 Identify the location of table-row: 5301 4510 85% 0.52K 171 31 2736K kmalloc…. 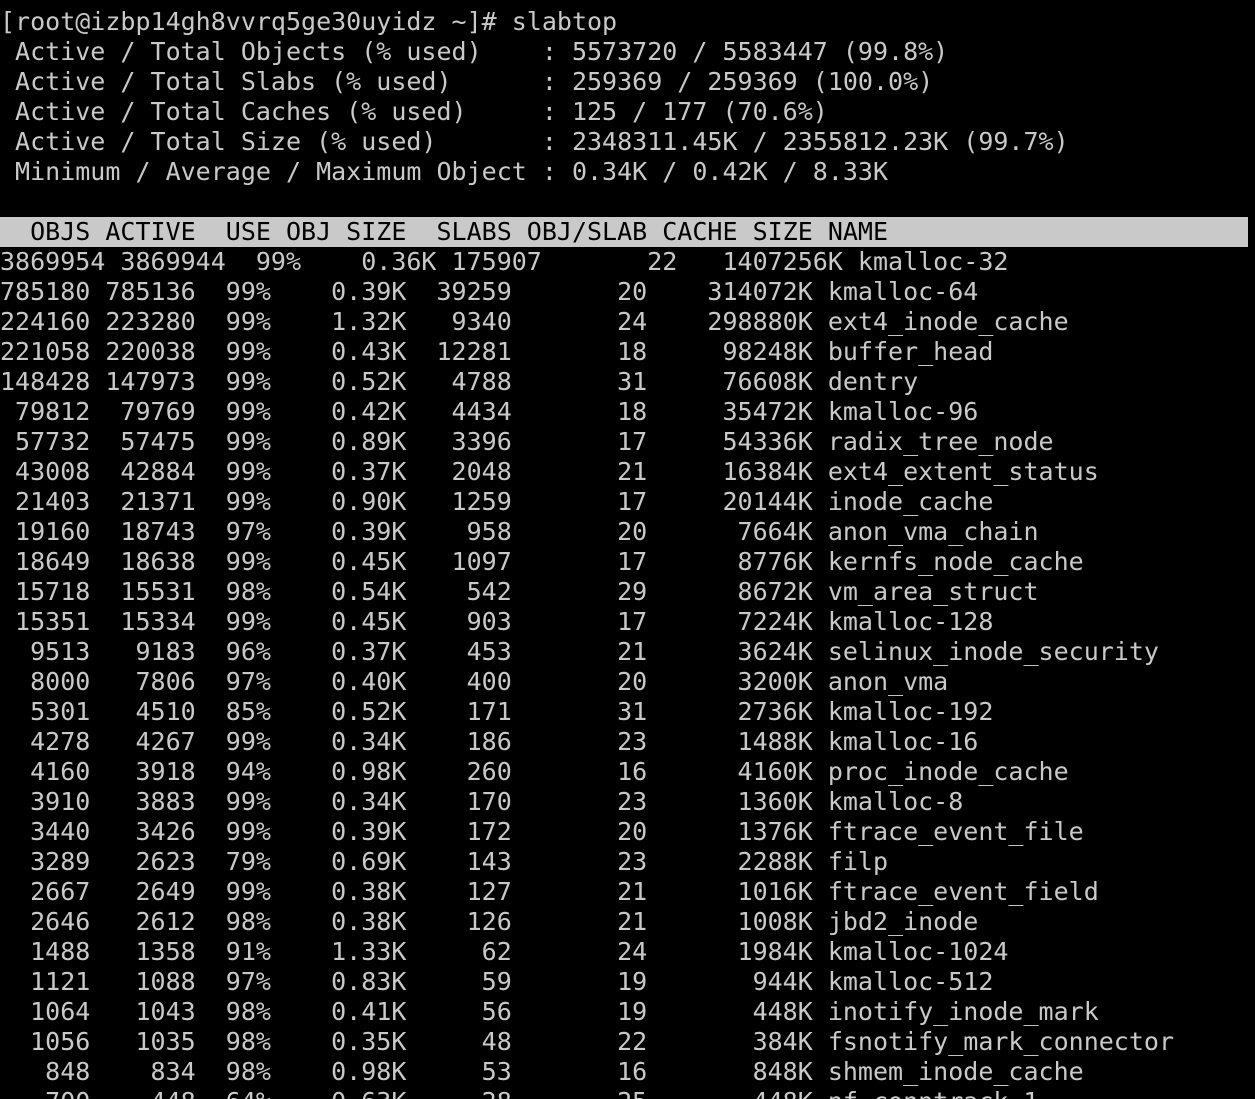
(497, 711).